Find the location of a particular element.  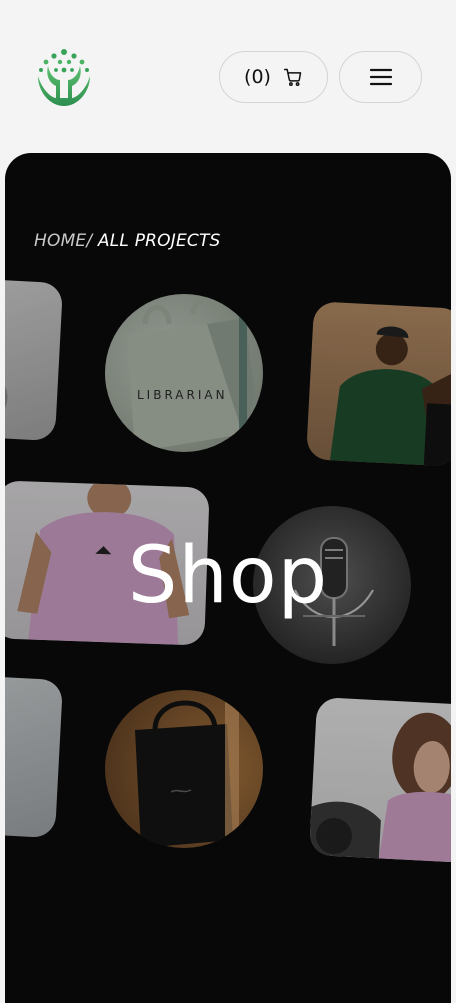

menu-button is located at coordinates (380, 77).